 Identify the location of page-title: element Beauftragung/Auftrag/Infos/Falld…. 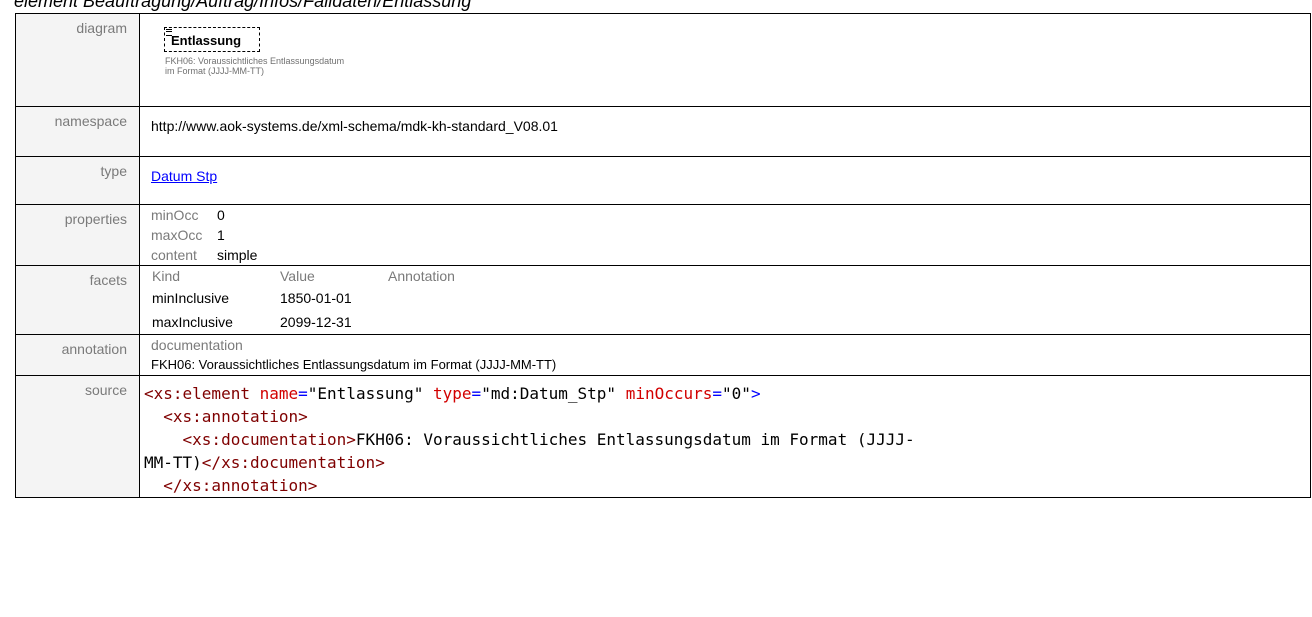
(243, 5).